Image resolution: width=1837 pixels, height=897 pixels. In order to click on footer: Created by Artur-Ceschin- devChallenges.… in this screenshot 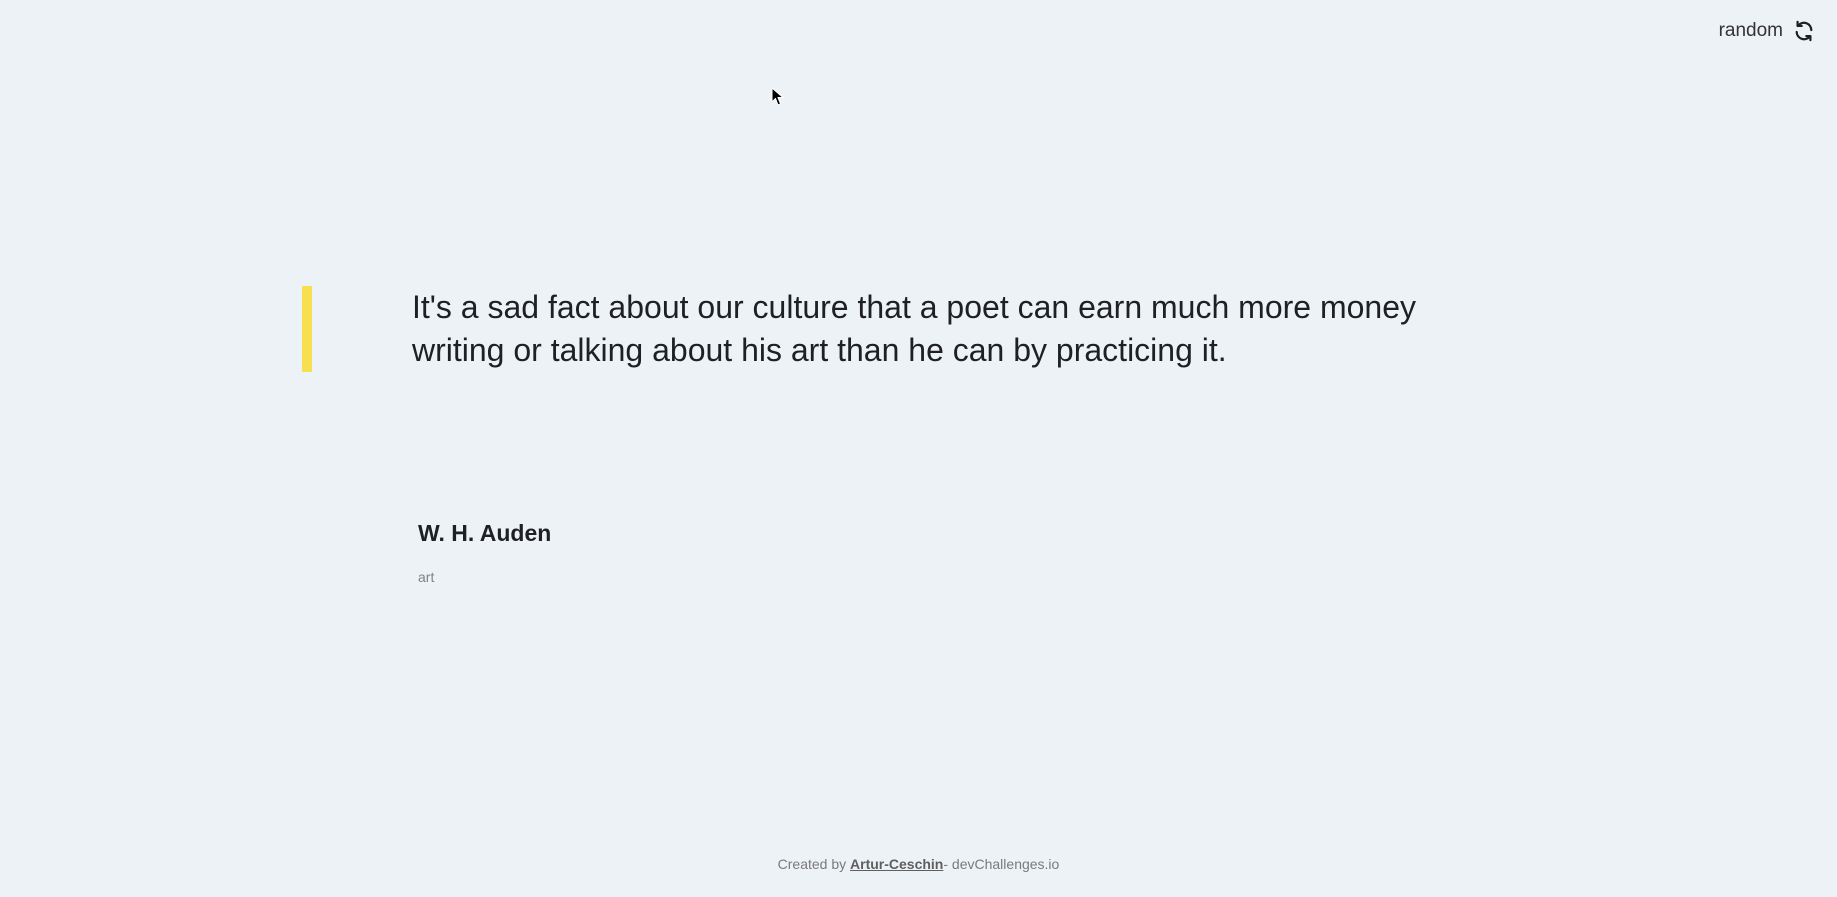, I will do `click(918, 864)`.